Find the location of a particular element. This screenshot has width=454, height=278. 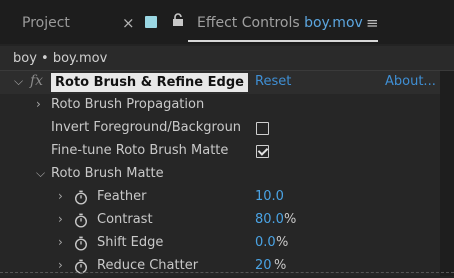

panel-scrollbar is located at coordinates (447, 173).